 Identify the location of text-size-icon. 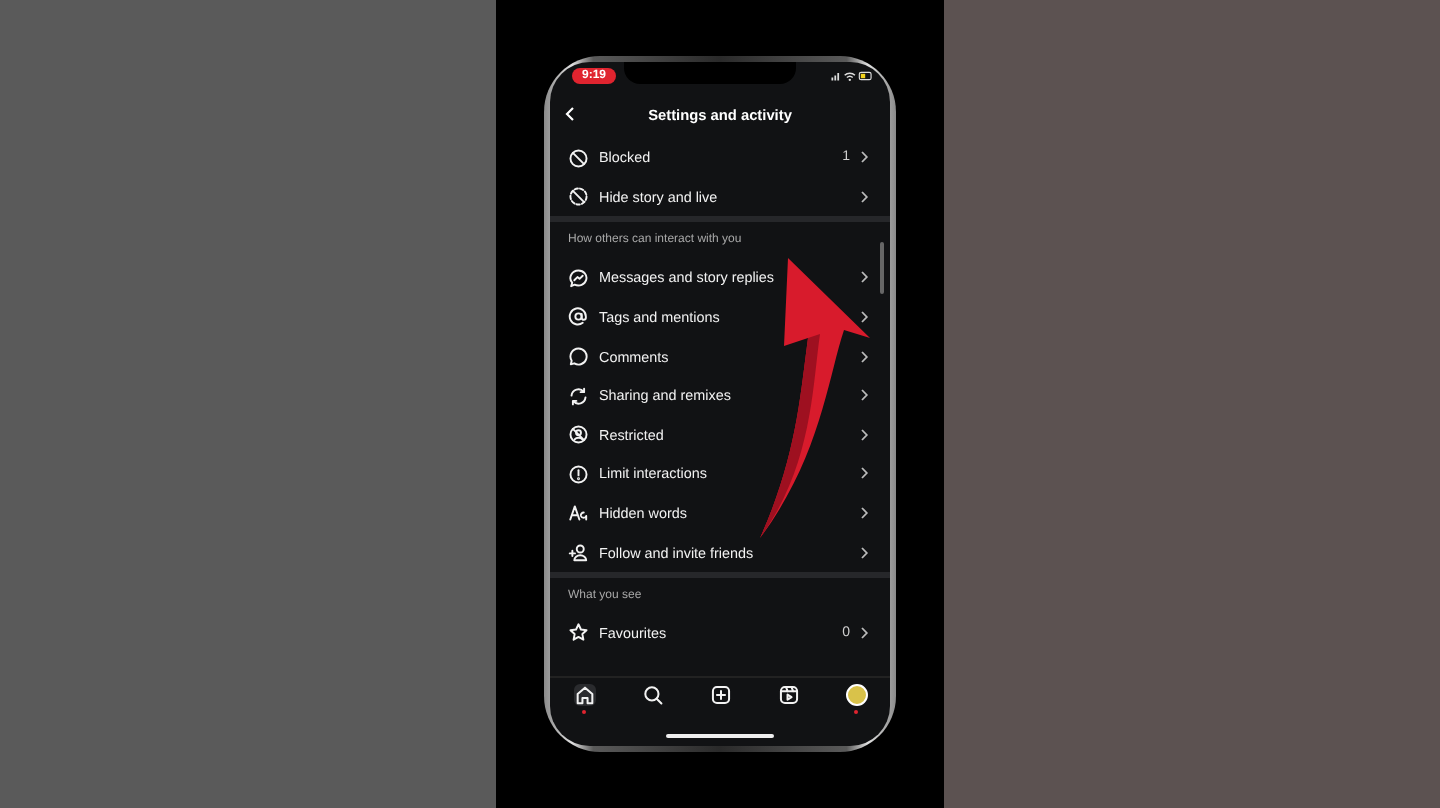
(578, 513).